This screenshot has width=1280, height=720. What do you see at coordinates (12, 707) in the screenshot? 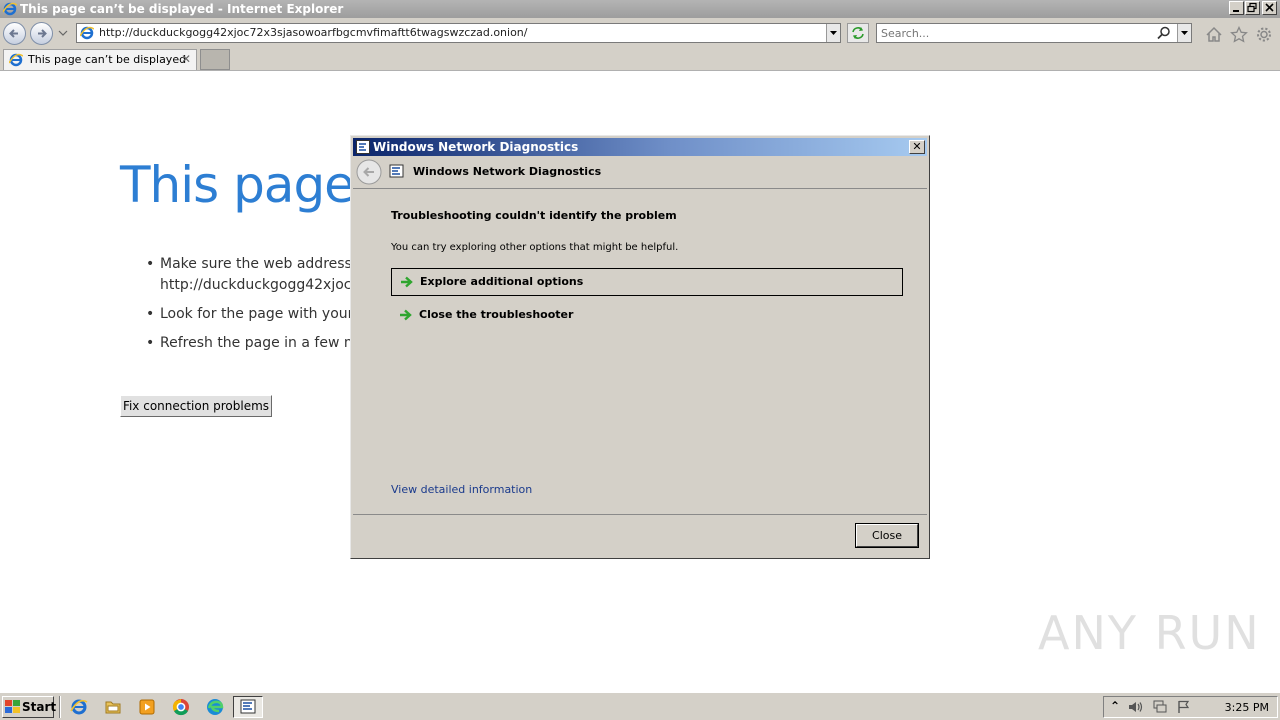
I see `windows-logo-icon` at bounding box center [12, 707].